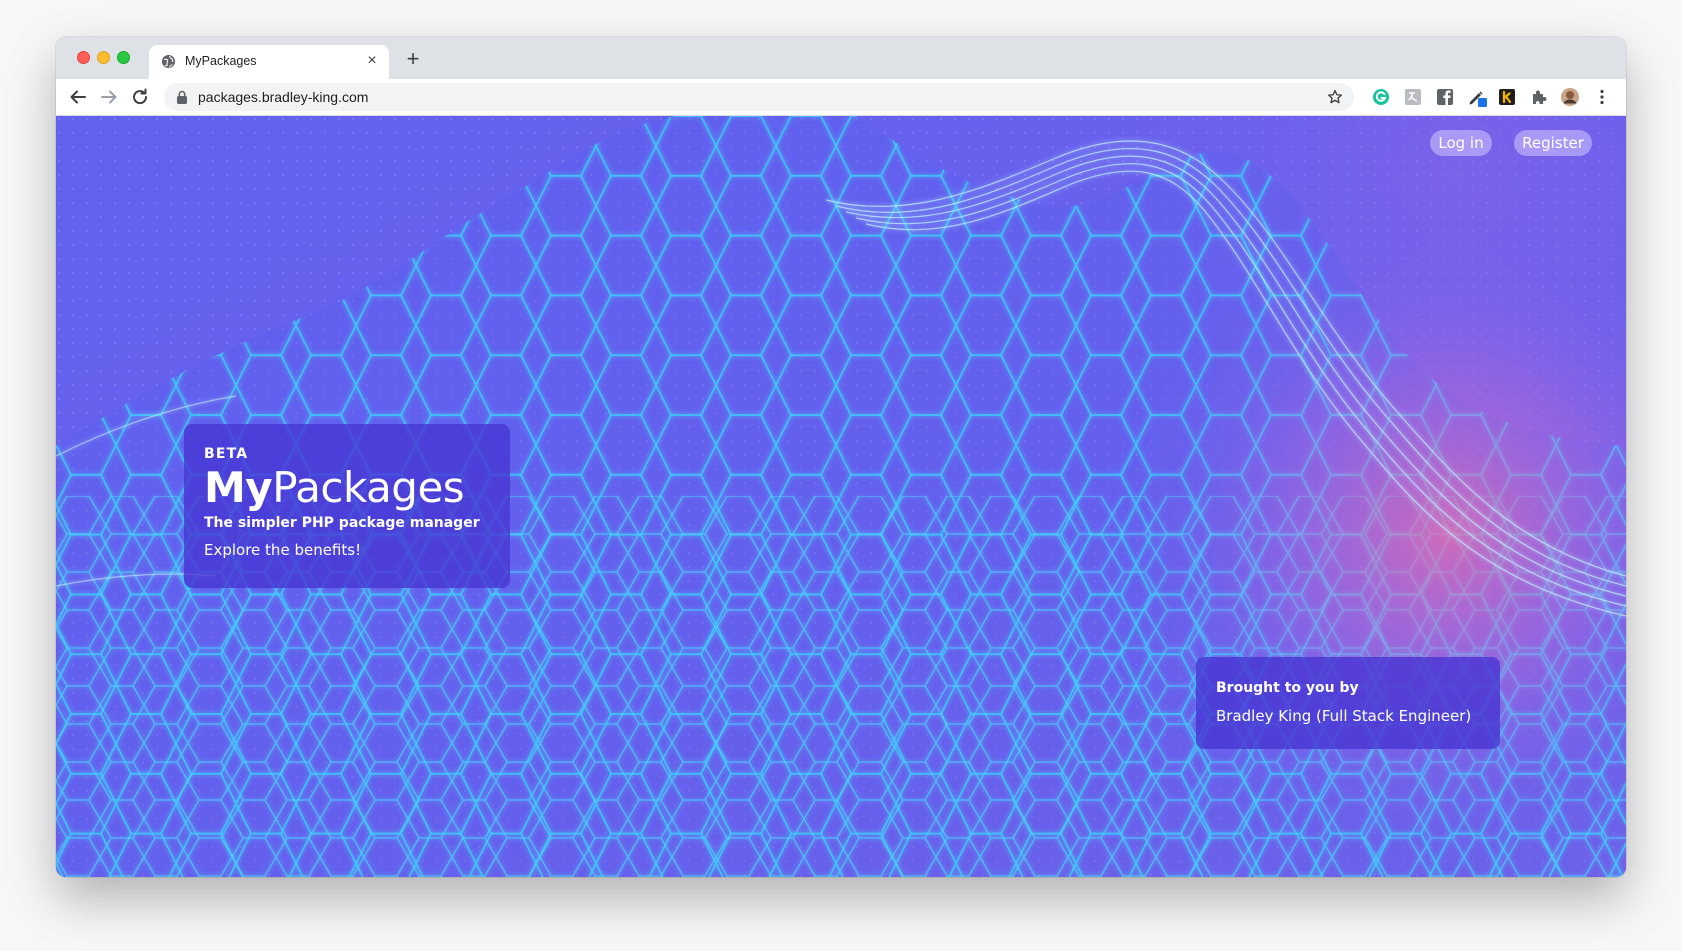  Describe the element at coordinates (342, 523) in the screenshot. I see `tagline: The simpler PHP package manager` at that location.